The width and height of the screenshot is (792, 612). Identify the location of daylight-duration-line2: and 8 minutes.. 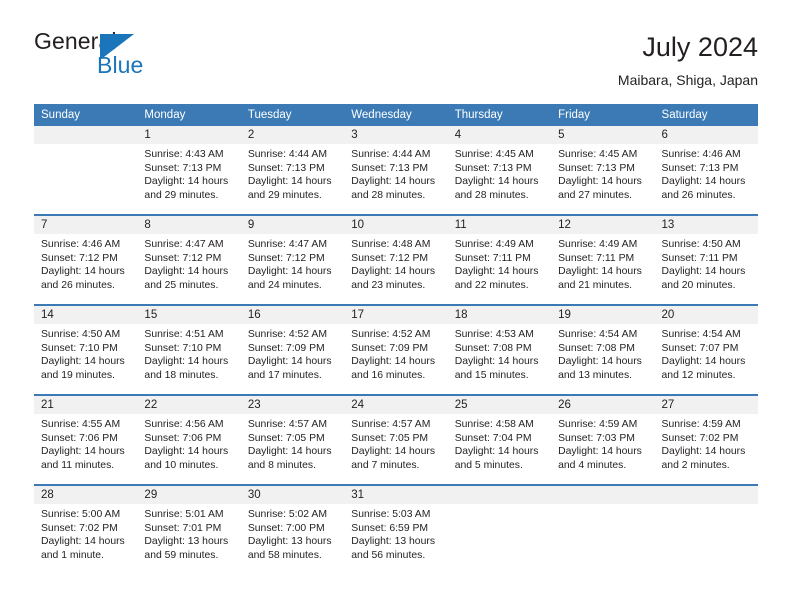
(282, 465).